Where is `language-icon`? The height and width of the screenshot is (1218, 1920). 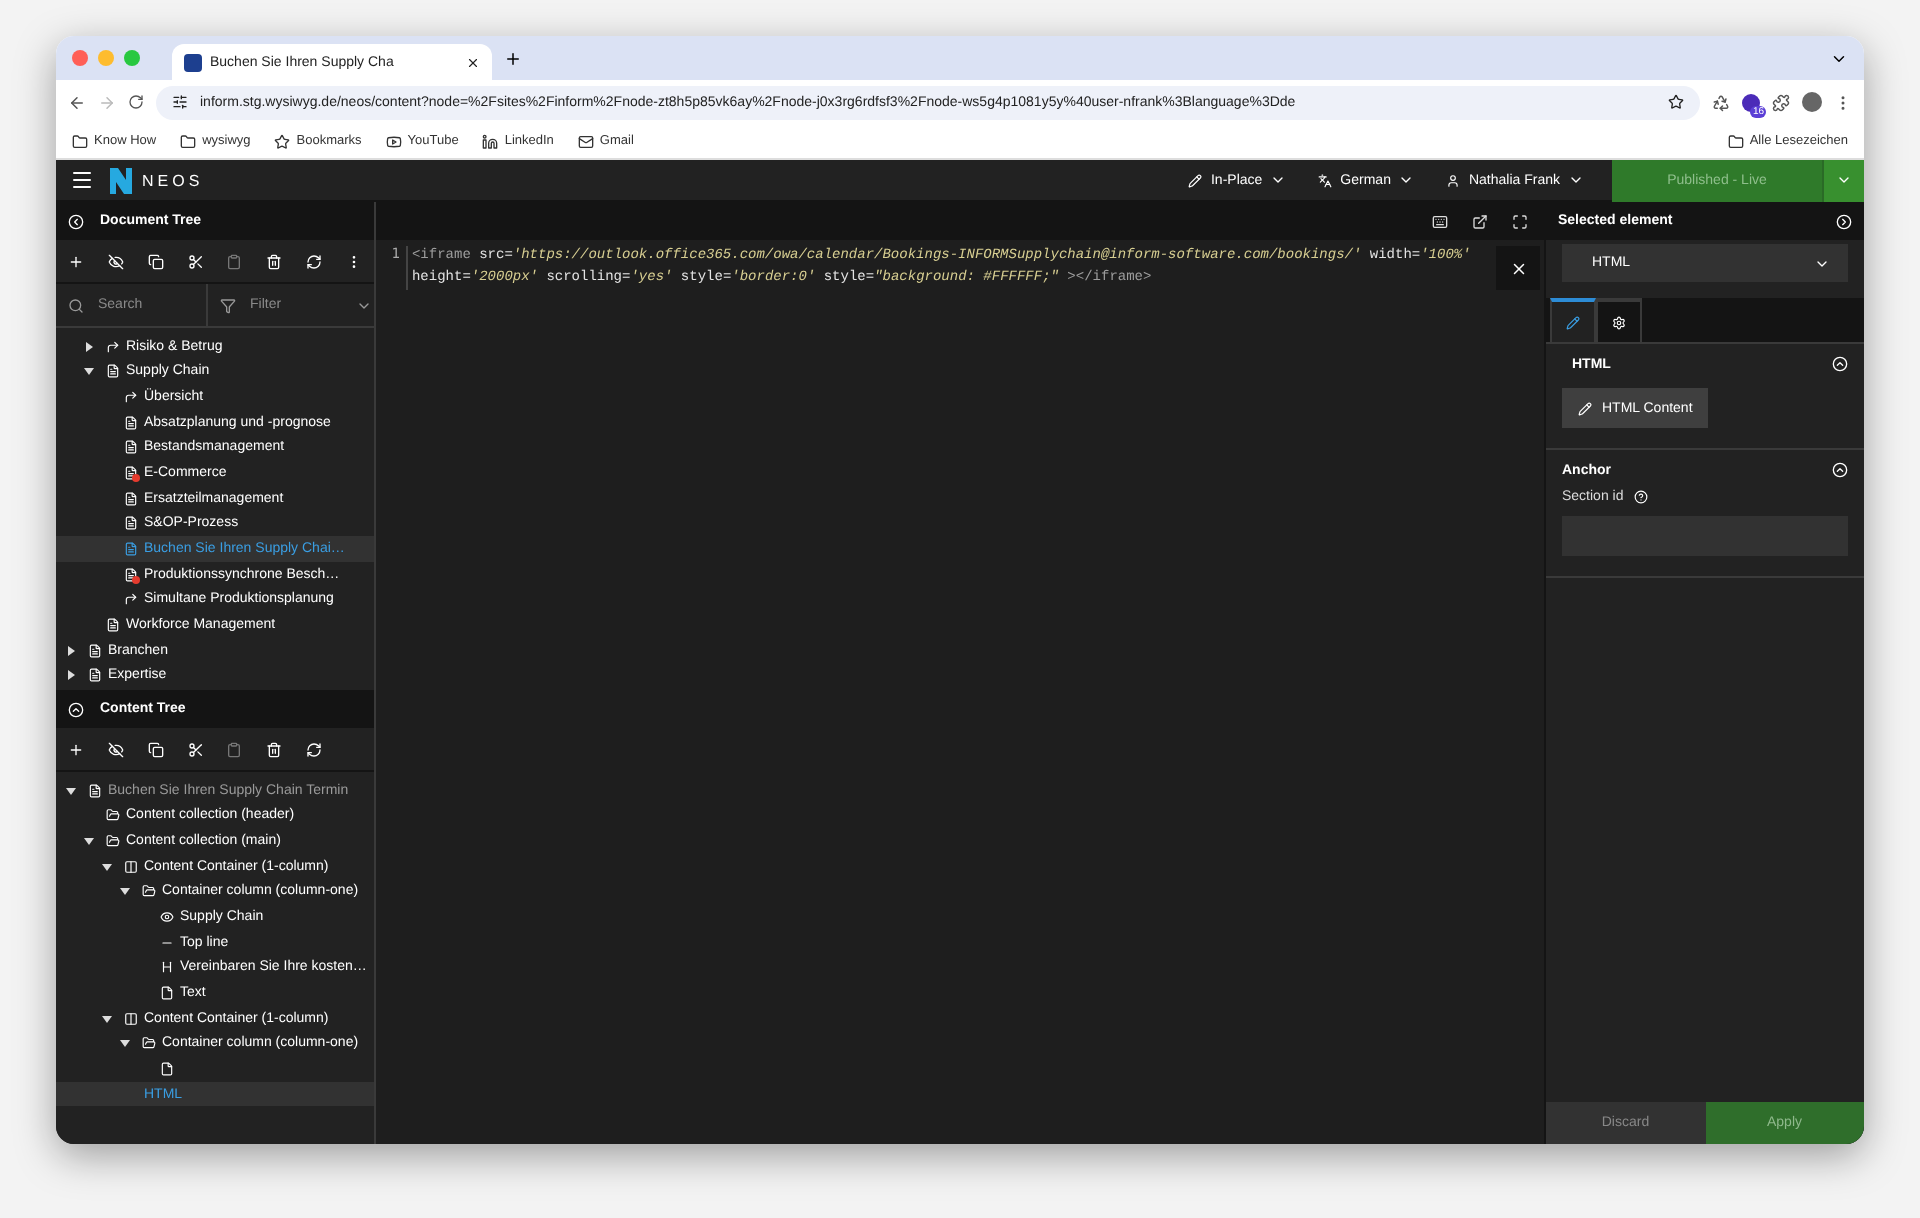
language-icon is located at coordinates (1325, 180).